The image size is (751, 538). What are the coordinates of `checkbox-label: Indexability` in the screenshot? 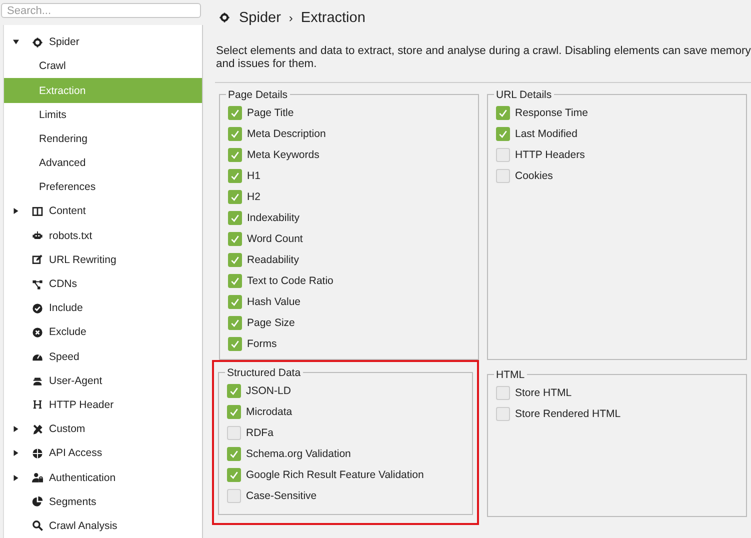 It's located at (273, 218).